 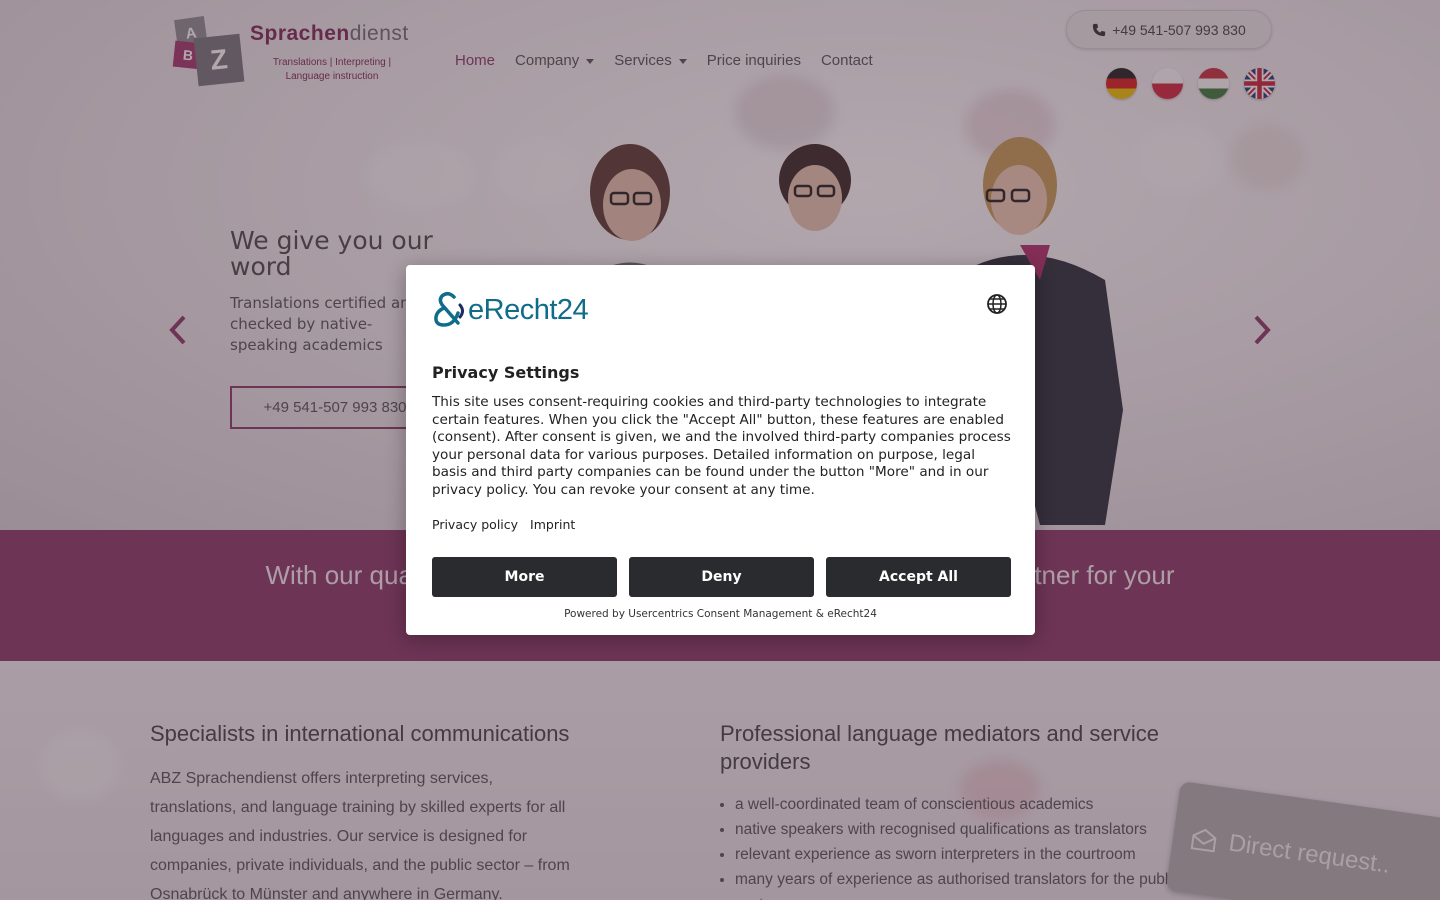 I want to click on dialog-buttons: More Deny Accept All, so click(x=721, y=577).